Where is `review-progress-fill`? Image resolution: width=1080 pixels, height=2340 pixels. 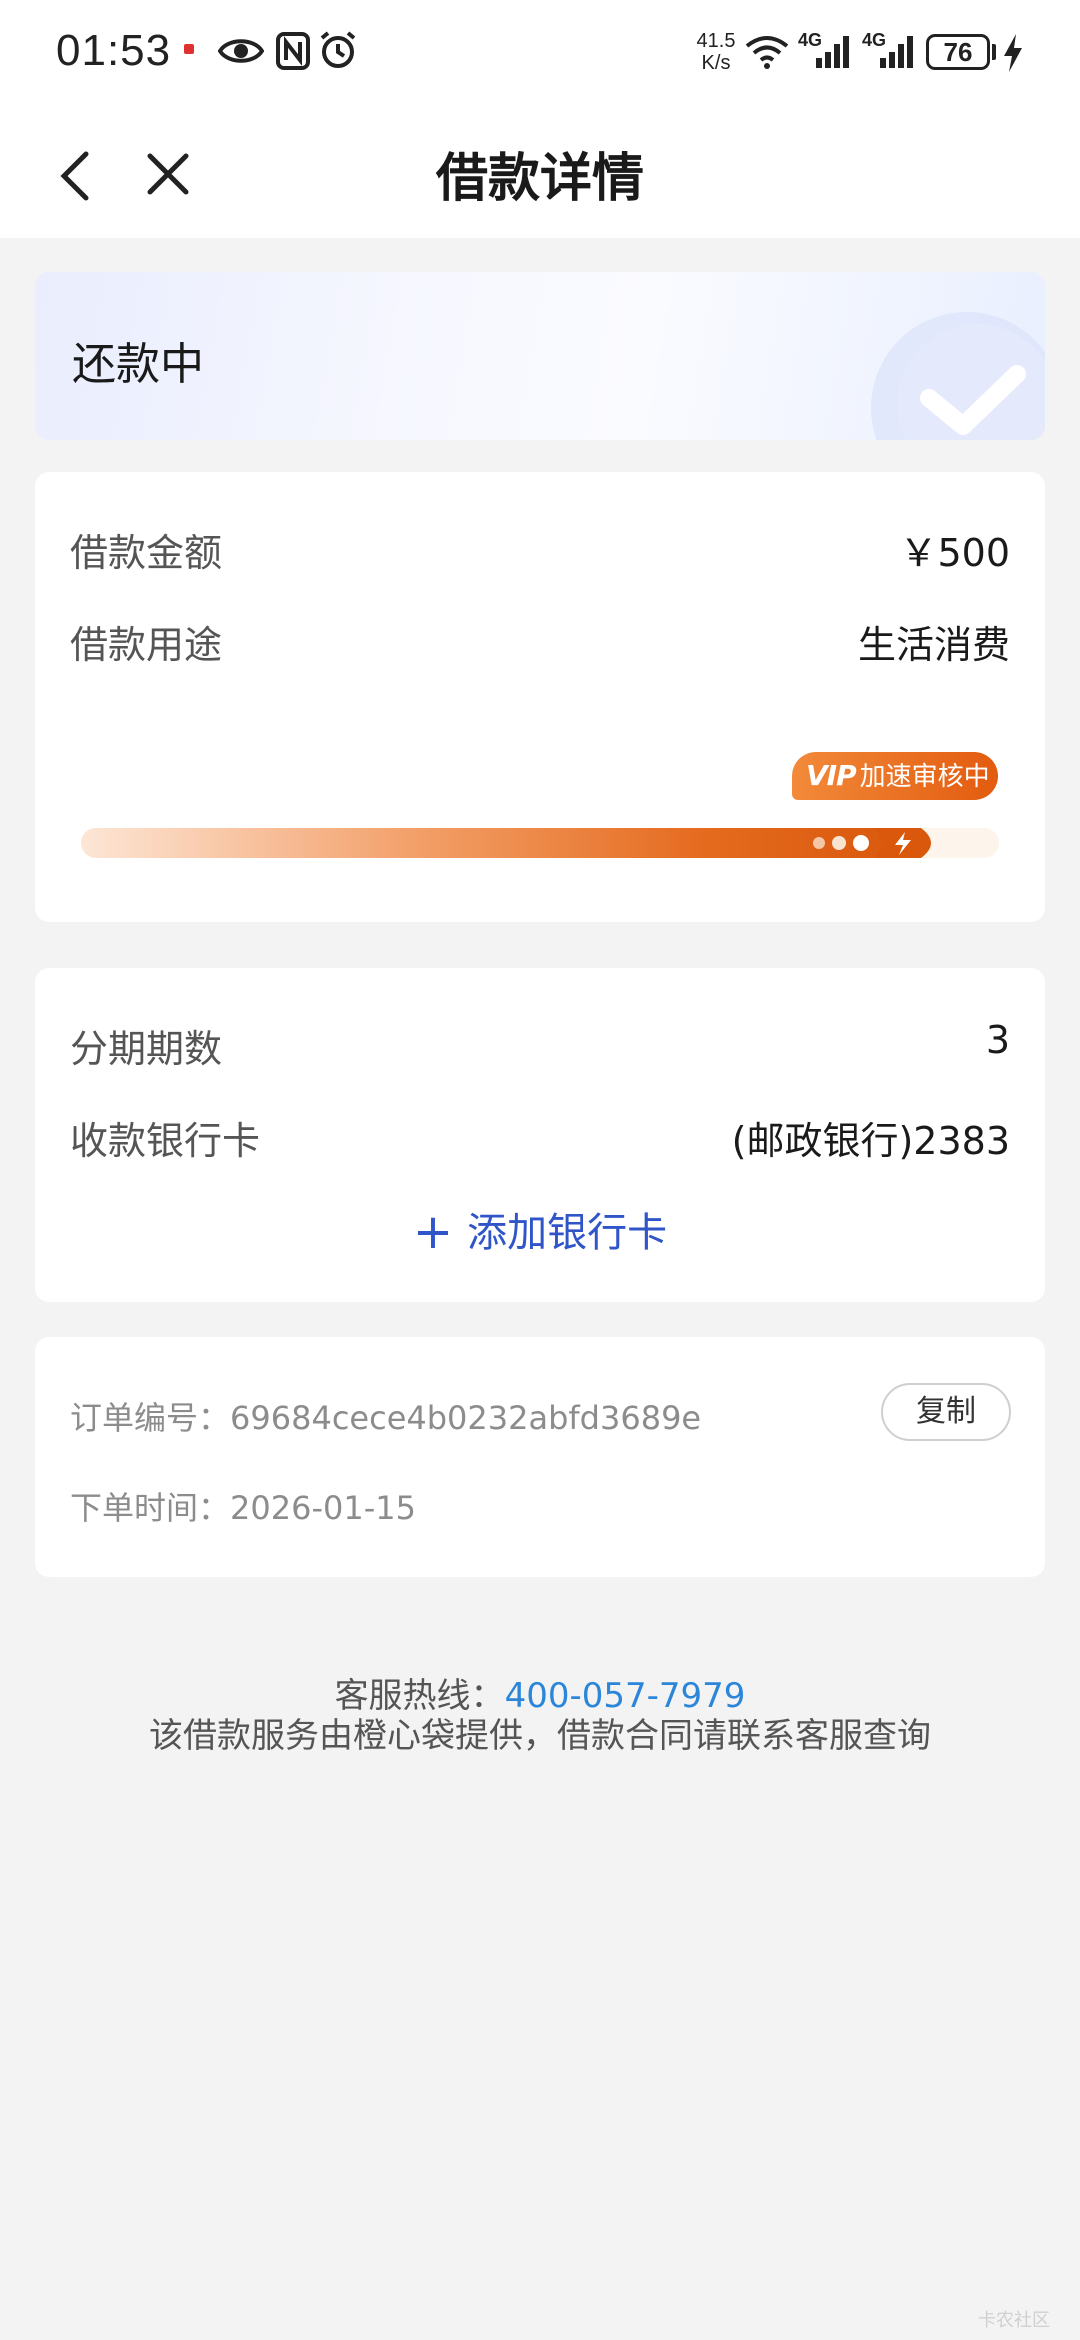
review-progress-fill is located at coordinates (494, 843).